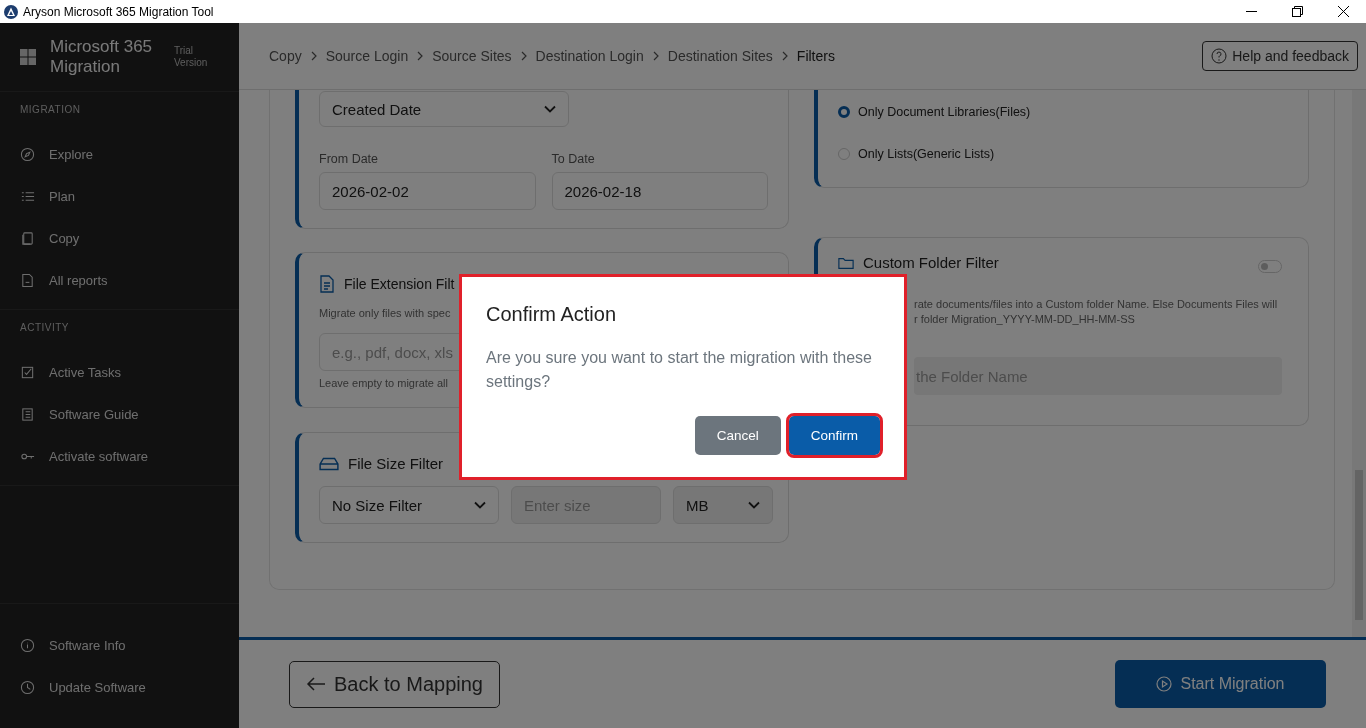 This screenshot has height=728, width=1366. What do you see at coordinates (1297, 11) in the screenshot?
I see `restore-icon` at bounding box center [1297, 11].